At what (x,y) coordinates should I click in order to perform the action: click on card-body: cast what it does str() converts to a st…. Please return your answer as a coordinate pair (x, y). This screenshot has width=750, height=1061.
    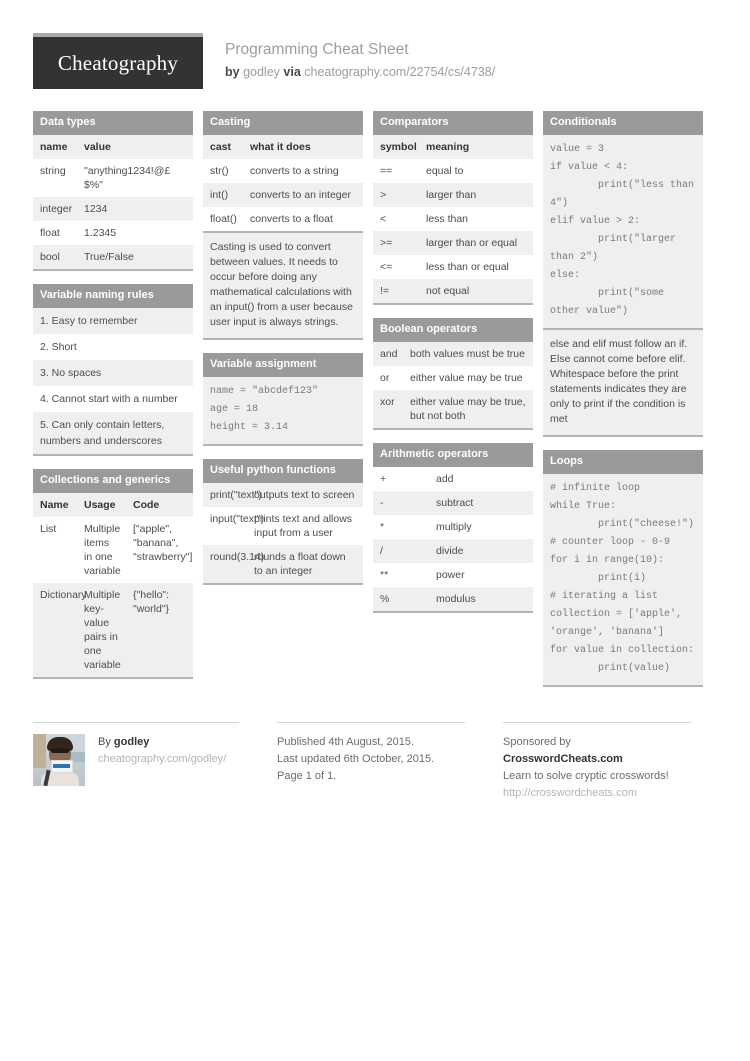
    Looking at the image, I should click on (283, 184).